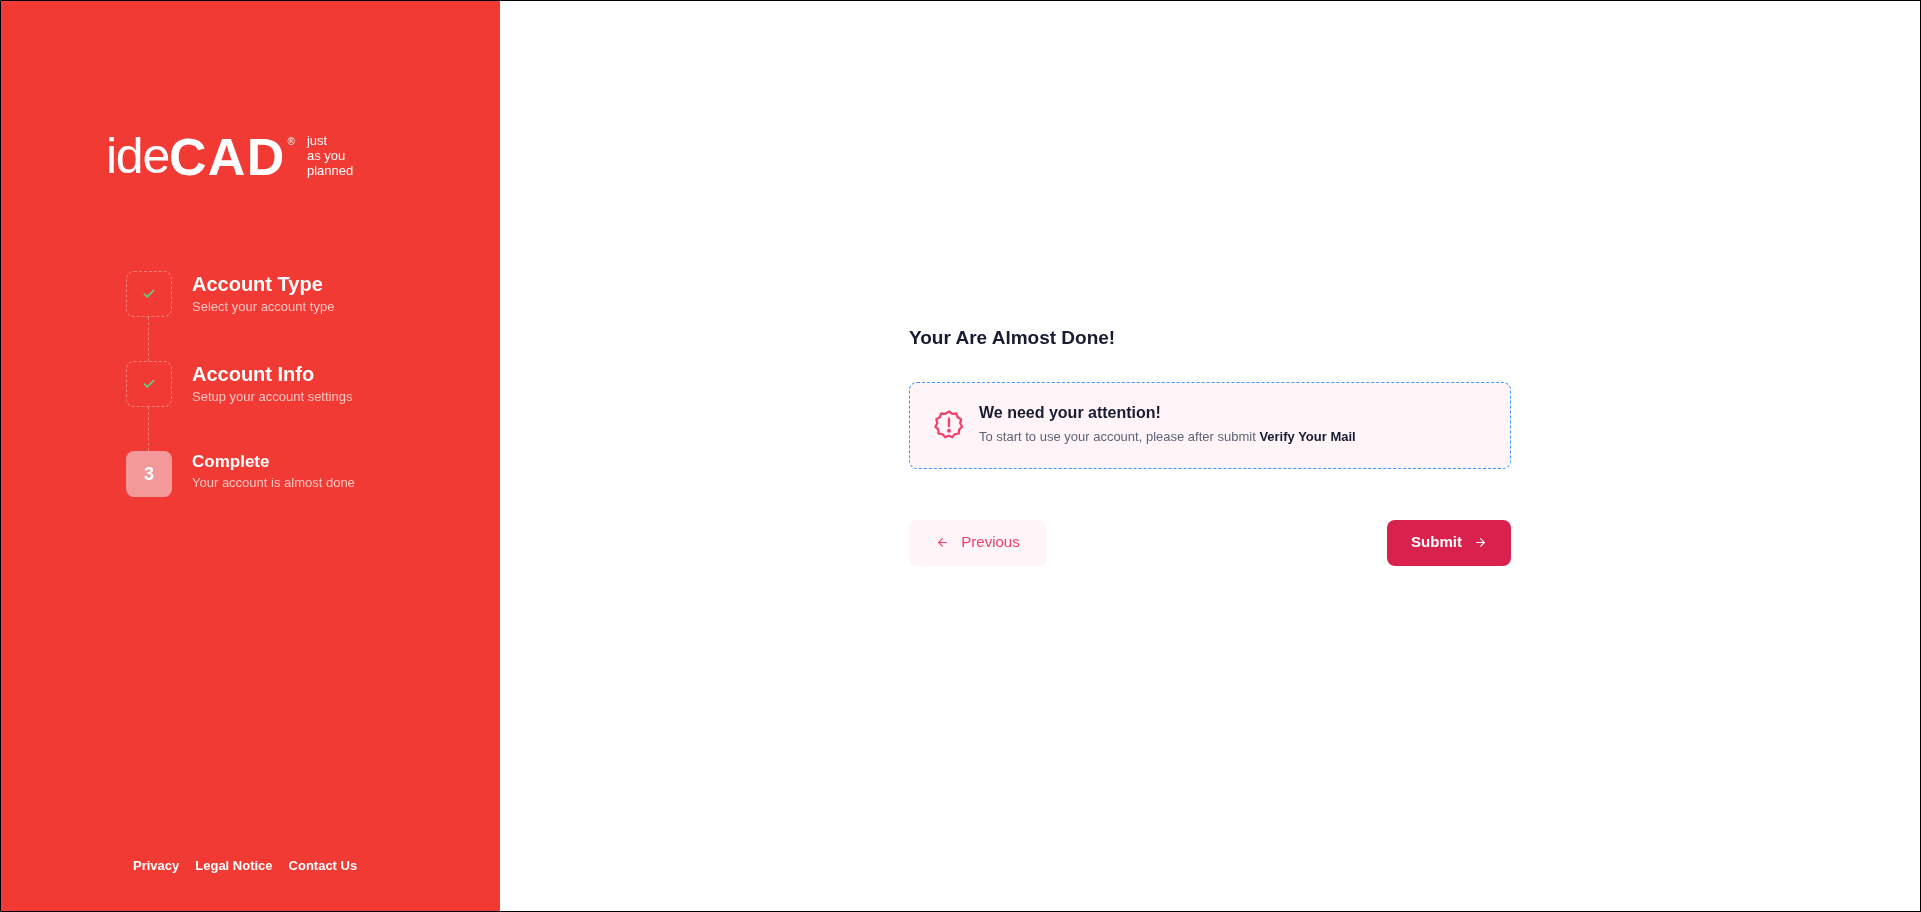 The width and height of the screenshot is (1921, 912). What do you see at coordinates (330, 170) in the screenshot?
I see `tagline-text: planned` at bounding box center [330, 170].